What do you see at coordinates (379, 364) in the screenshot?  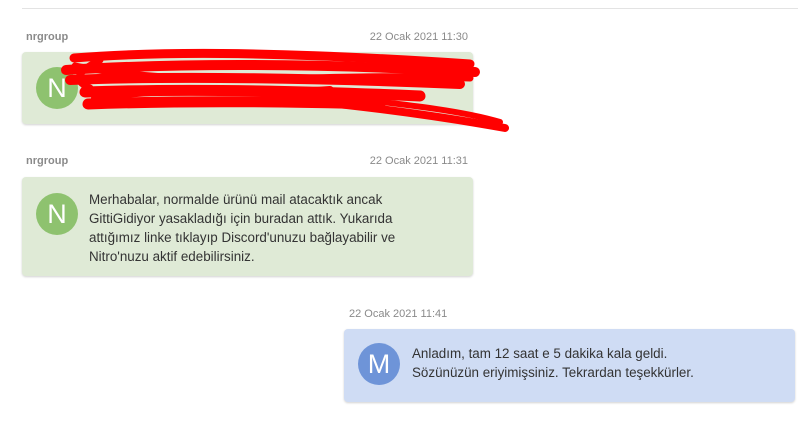 I see `avatar: M` at bounding box center [379, 364].